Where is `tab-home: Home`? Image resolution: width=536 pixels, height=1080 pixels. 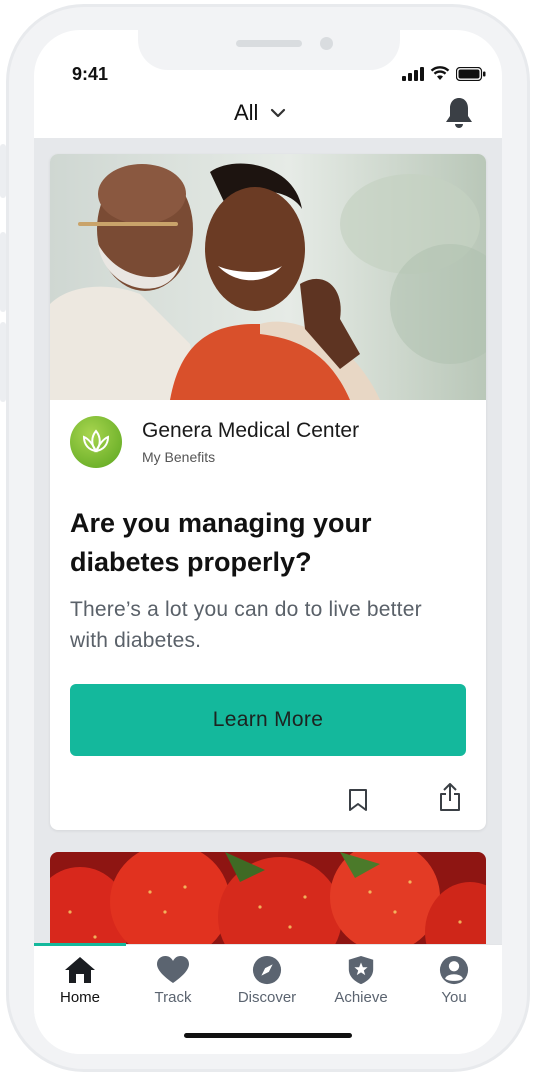 tab-home: Home is located at coordinates (80, 980).